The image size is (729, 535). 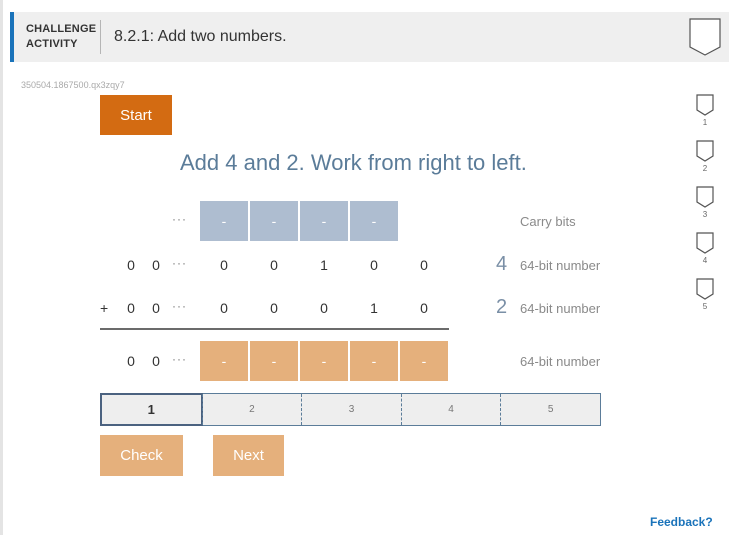 What do you see at coordinates (179, 263) in the screenshot?
I see `number-a-ellipsis: ···` at bounding box center [179, 263].